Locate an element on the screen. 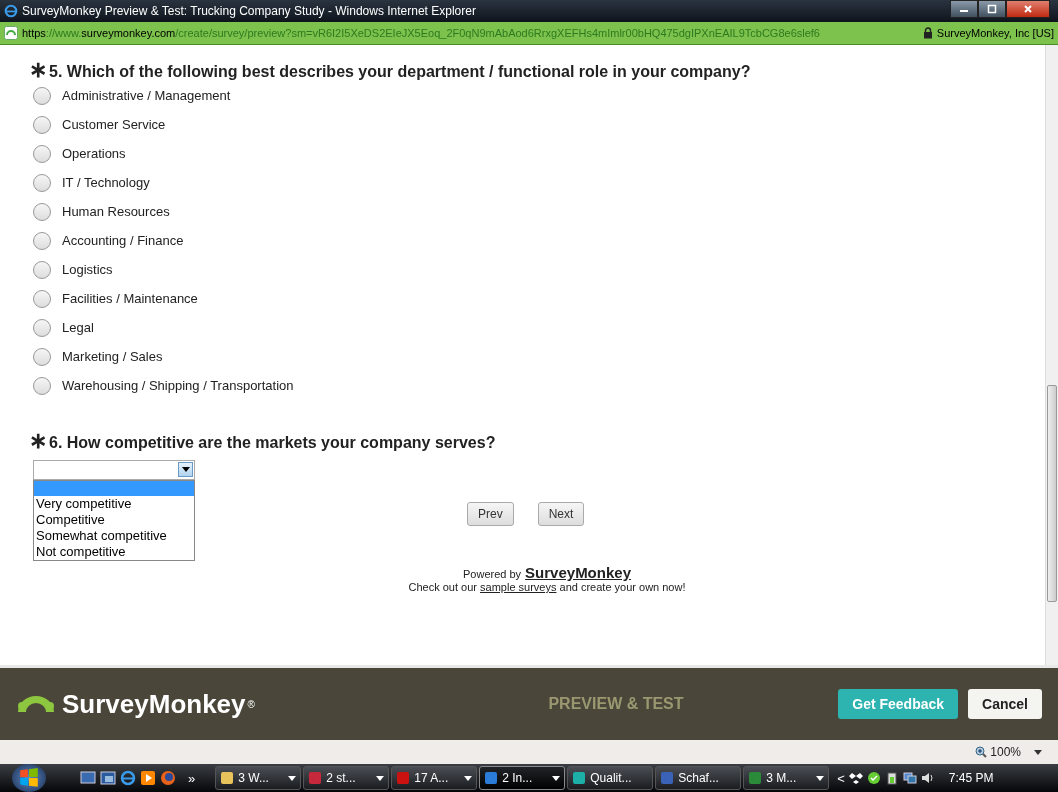 The width and height of the screenshot is (1058, 792). zoom-icon is located at coordinates (981, 752).